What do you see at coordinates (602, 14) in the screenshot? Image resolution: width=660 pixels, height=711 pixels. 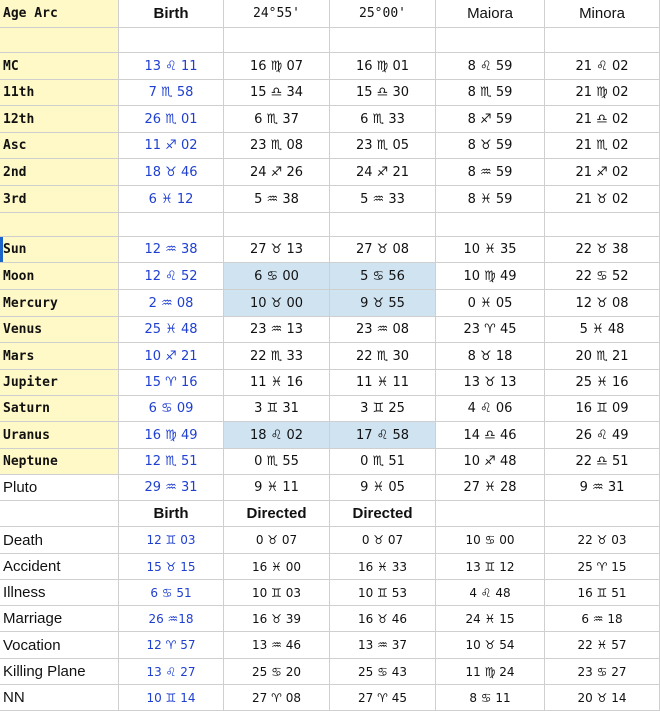 I see `header-cell: Minora` at bounding box center [602, 14].